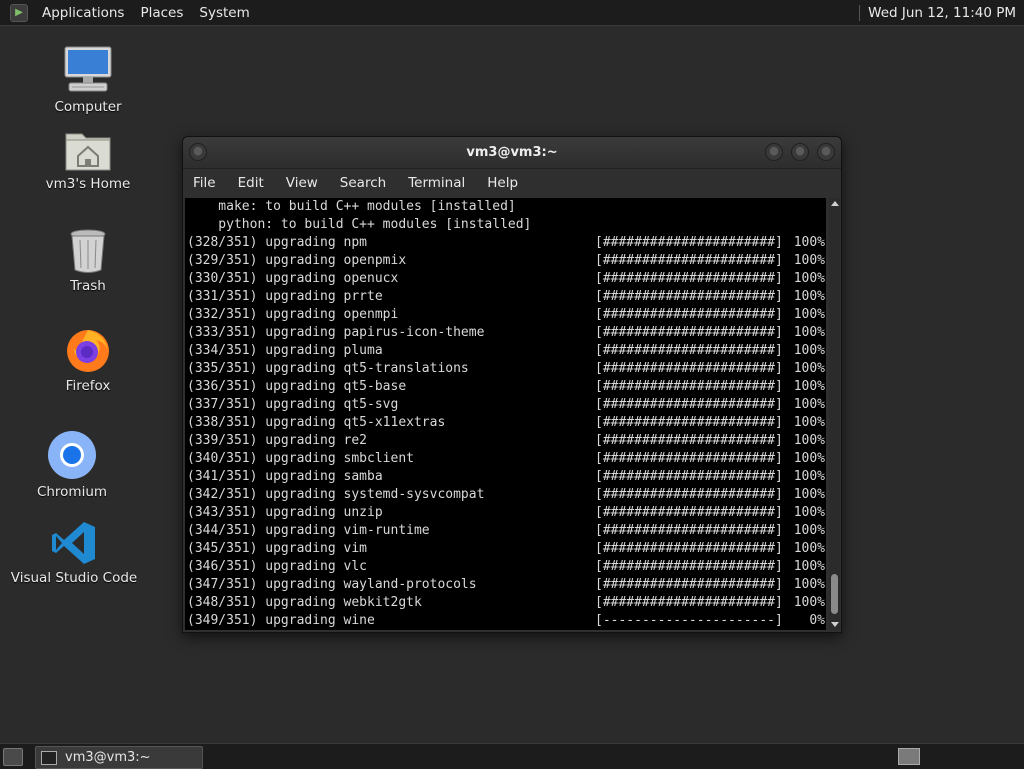 The width and height of the screenshot is (1024, 769). I want to click on maximize-icon, so click(800, 152).